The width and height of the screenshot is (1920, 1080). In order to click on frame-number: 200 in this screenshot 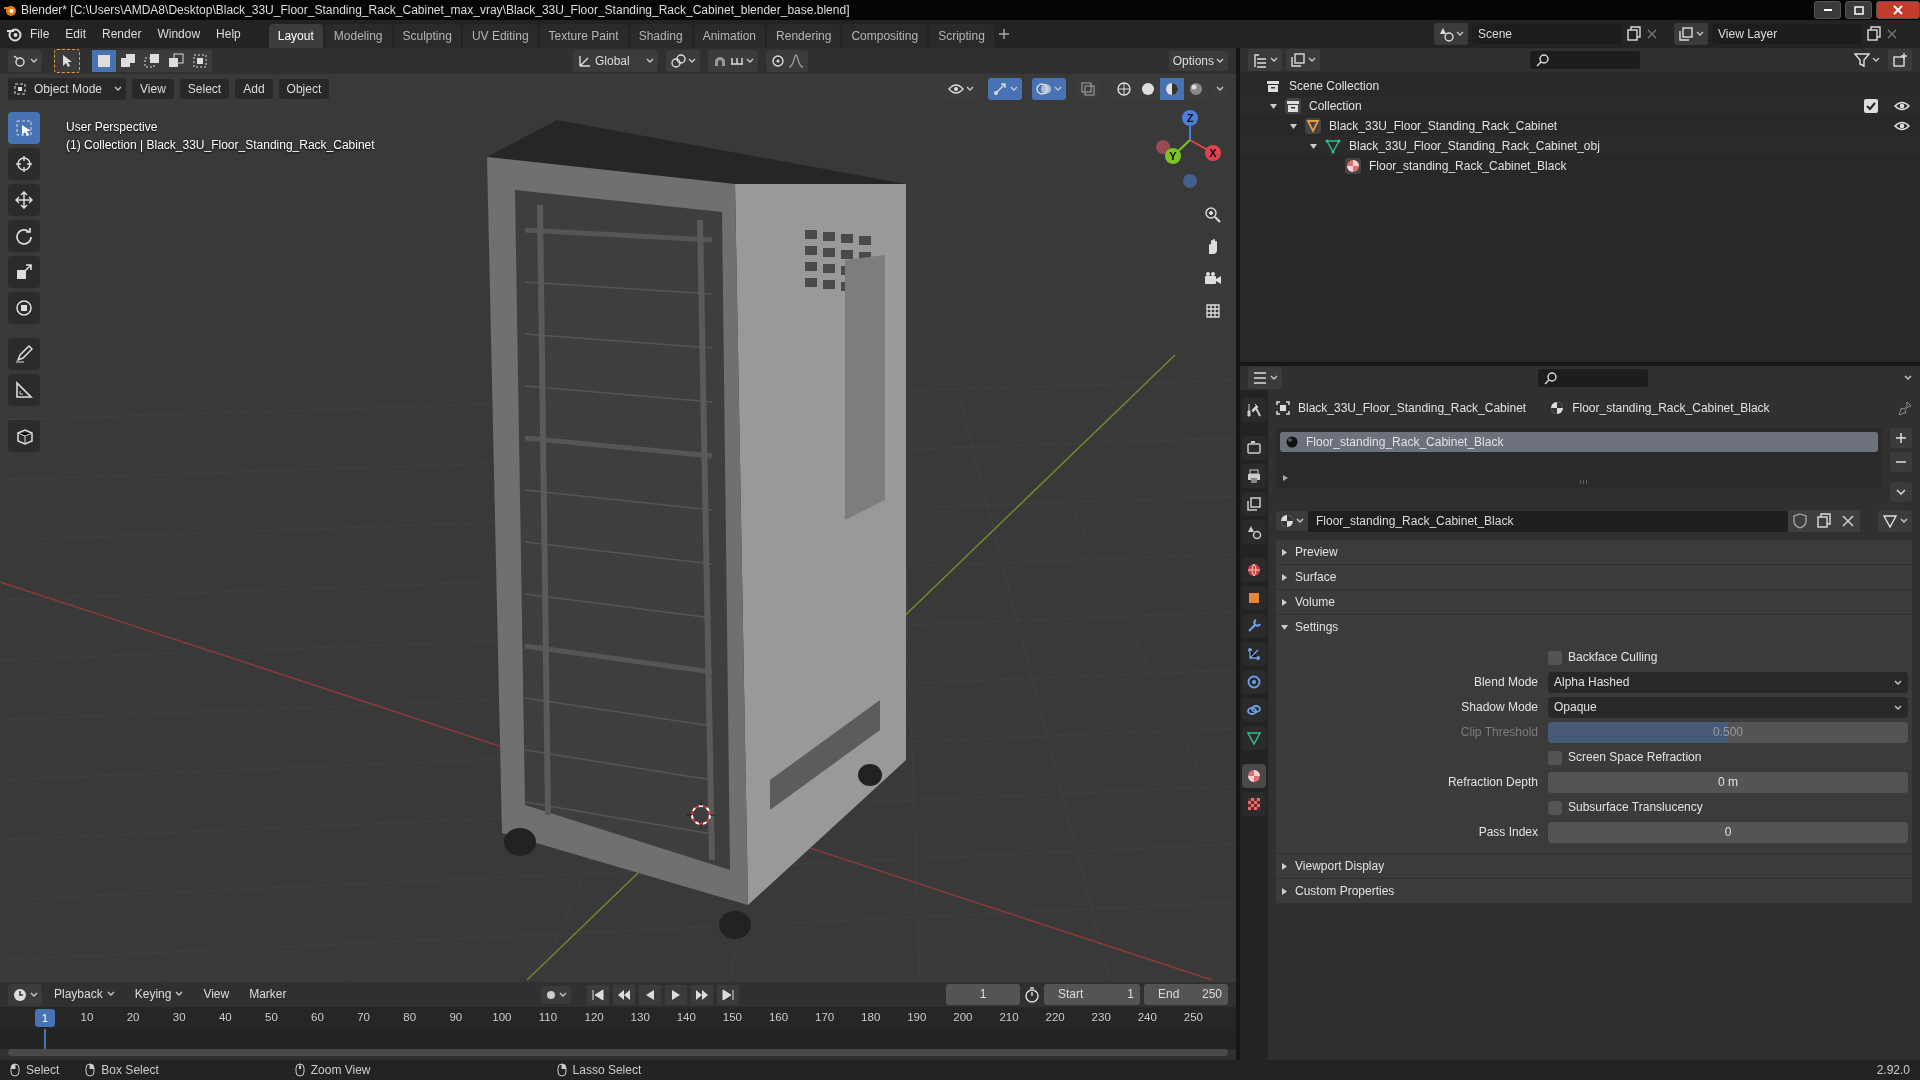, I will do `click(963, 1018)`.